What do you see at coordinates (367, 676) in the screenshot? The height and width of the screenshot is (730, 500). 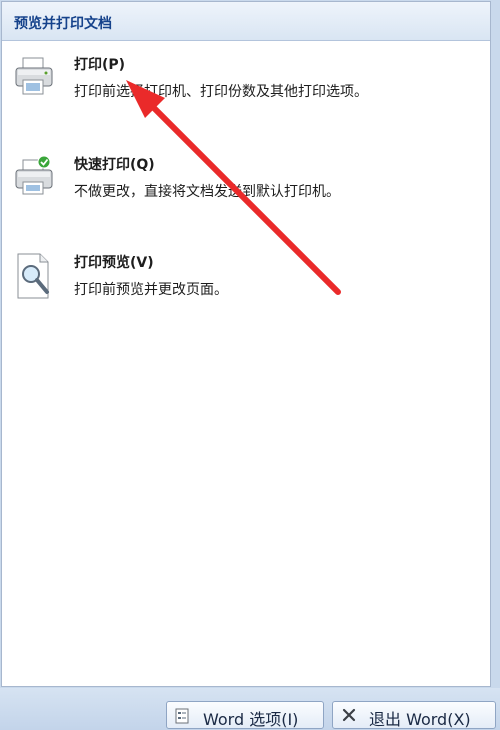 I see `watermark-text: Bai 经验` at bounding box center [367, 676].